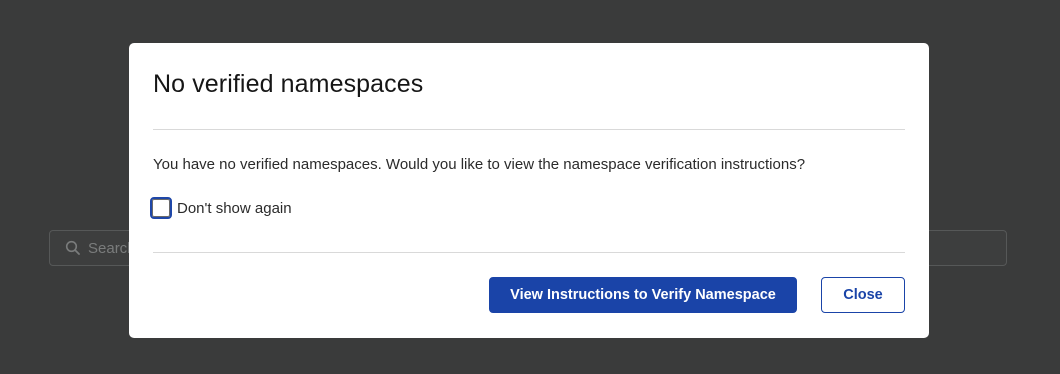 The width and height of the screenshot is (1060, 374). Describe the element at coordinates (161, 208) in the screenshot. I see `dont-show-again-checkbox` at that location.